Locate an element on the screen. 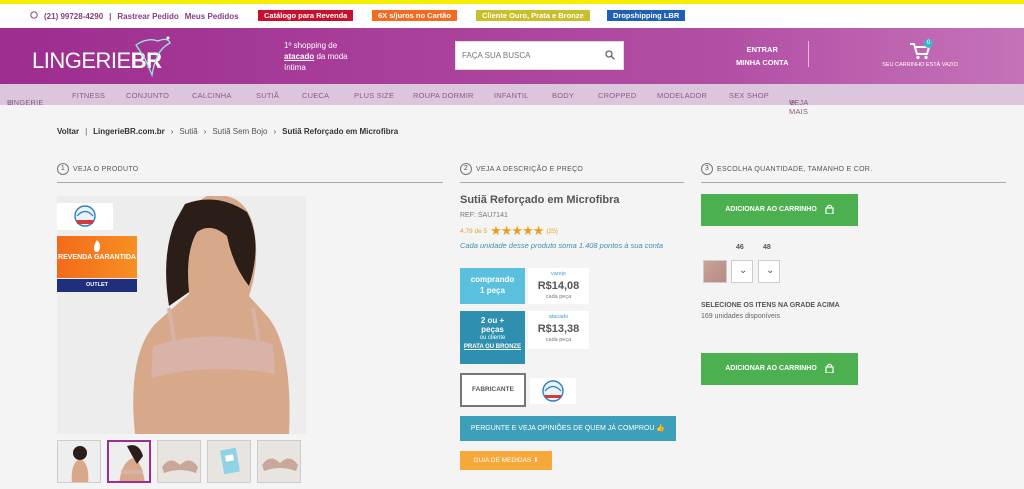  down-arrow-icon: ⬇ is located at coordinates (536, 460).